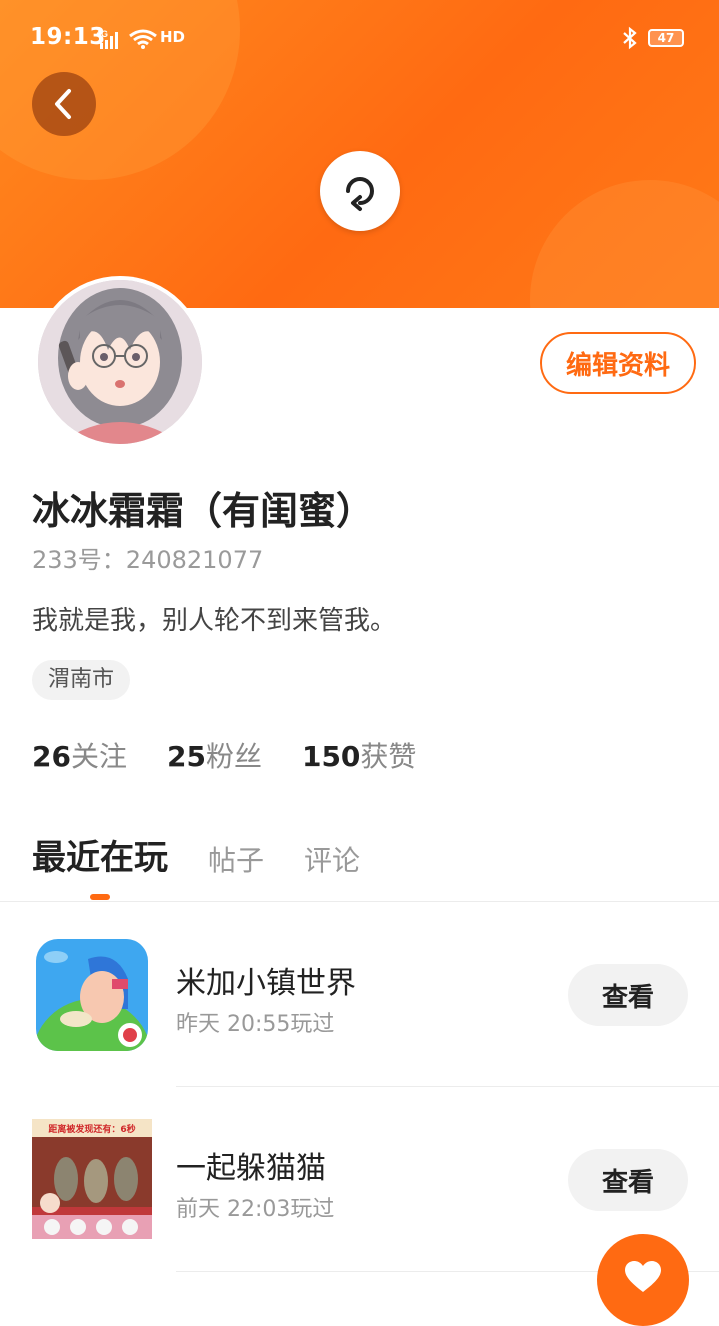  Describe the element at coordinates (148, 560) in the screenshot. I see `user-id: 233号：240821077` at that location.